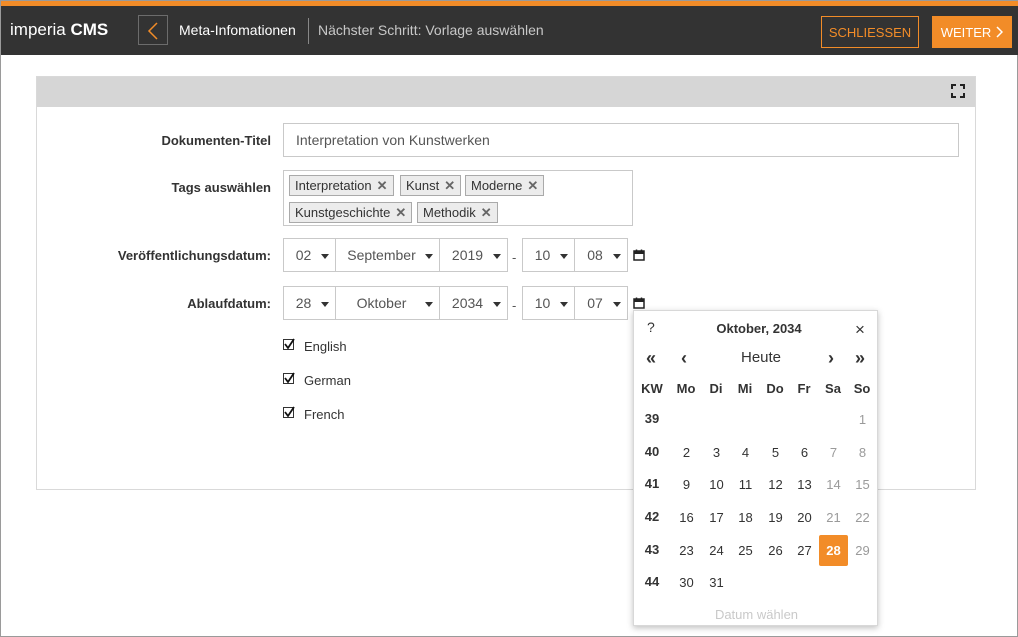 This screenshot has width=1018, height=637. Describe the element at coordinates (652, 418) in the screenshot. I see `week-number: 39` at that location.